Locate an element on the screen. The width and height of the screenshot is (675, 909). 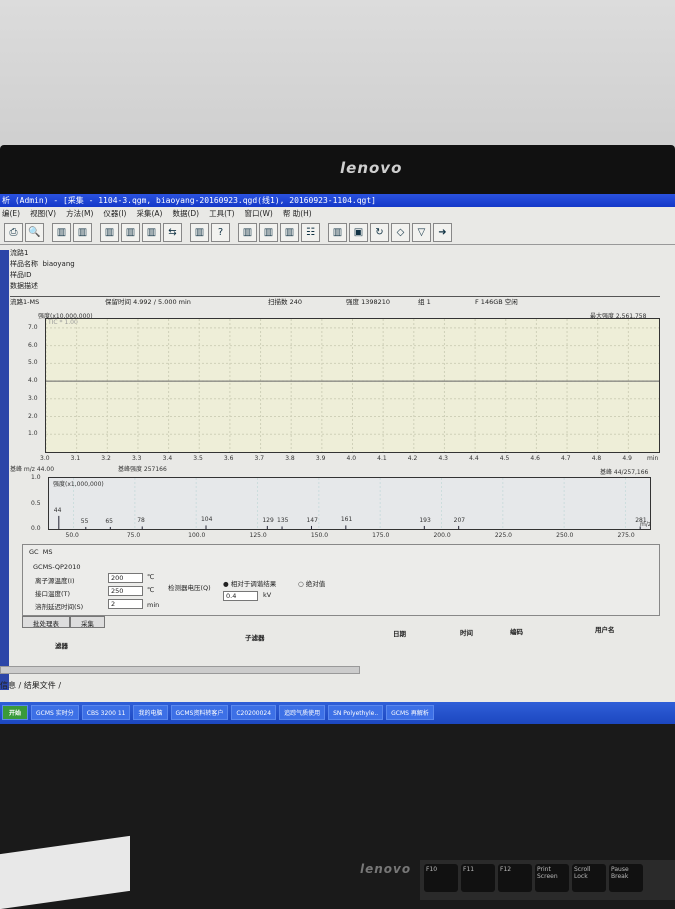
ms-peak-label: 129 is located at coordinates (268, 520).